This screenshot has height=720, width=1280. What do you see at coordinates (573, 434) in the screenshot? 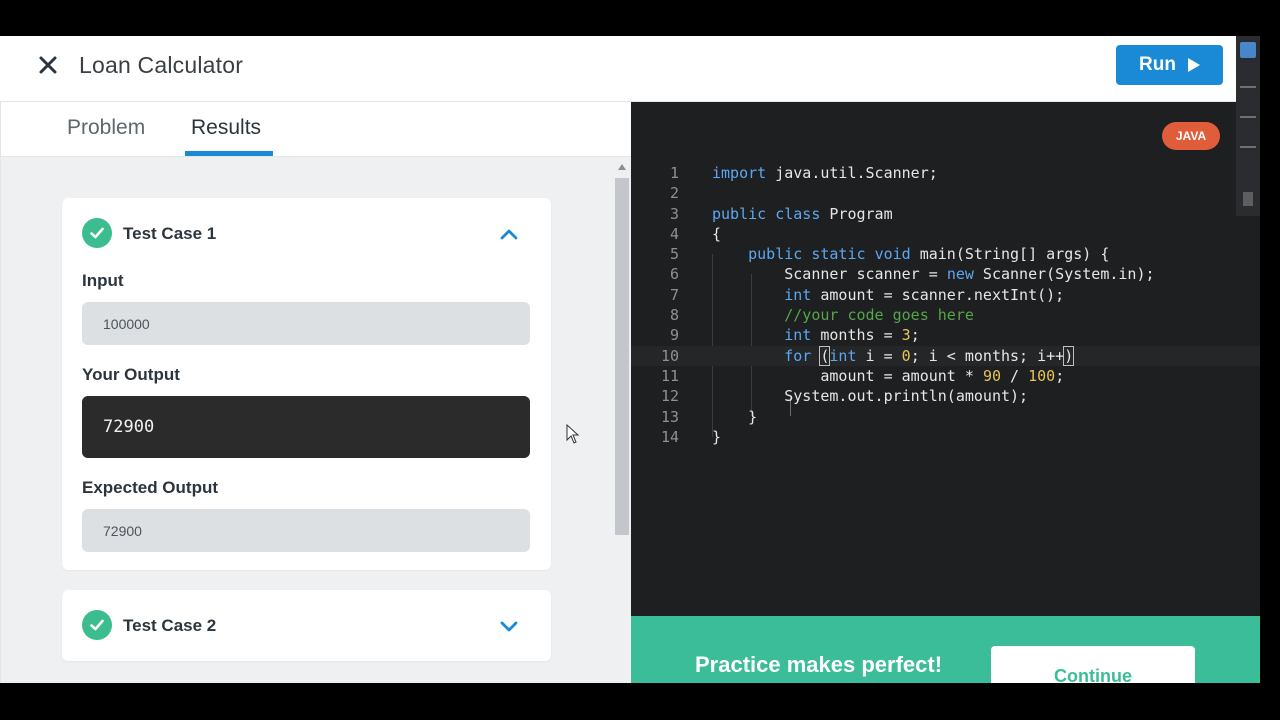
I see `mouse-cursor-icon` at bounding box center [573, 434].